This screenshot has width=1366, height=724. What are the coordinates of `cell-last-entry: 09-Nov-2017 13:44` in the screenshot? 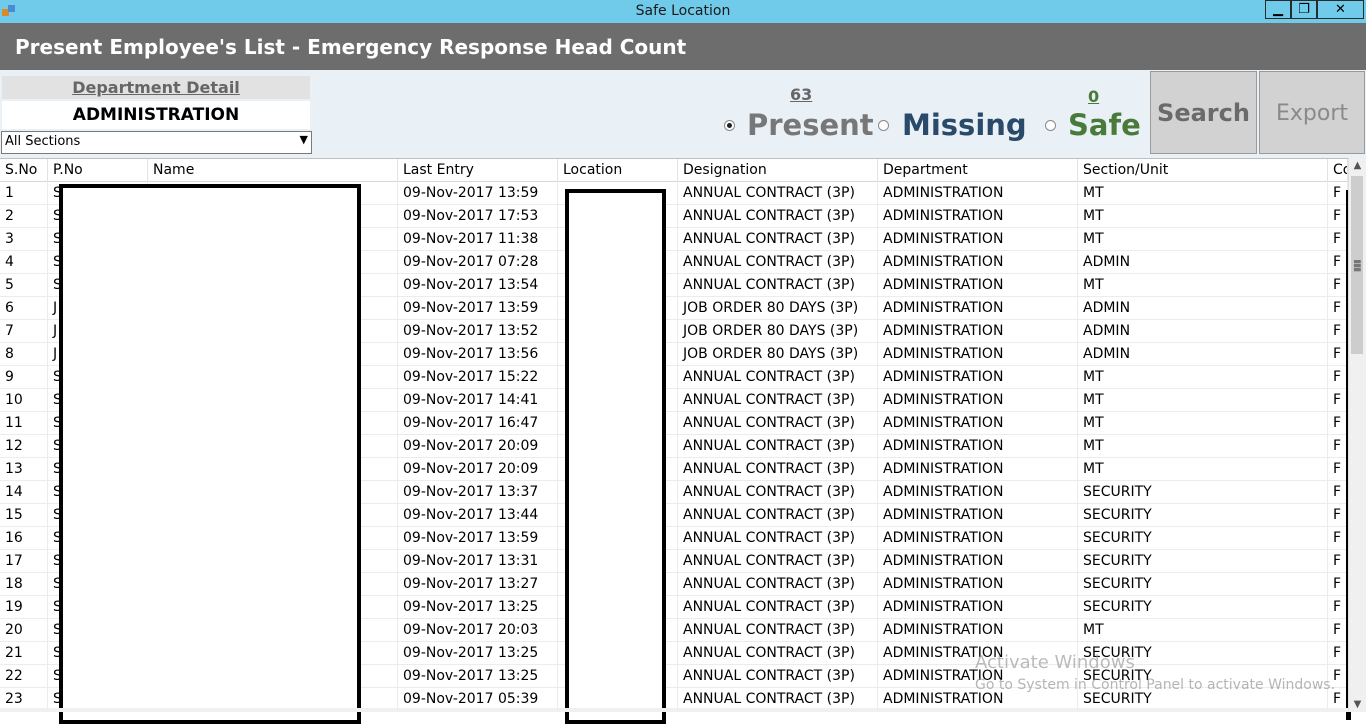 It's located at (478, 515).